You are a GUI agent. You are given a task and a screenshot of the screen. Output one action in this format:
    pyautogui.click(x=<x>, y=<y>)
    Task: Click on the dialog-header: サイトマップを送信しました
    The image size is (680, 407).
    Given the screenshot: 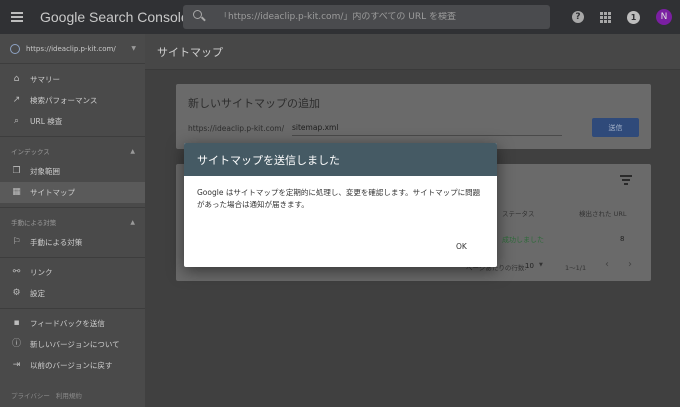 What is the action you would take?
    pyautogui.click(x=340, y=159)
    